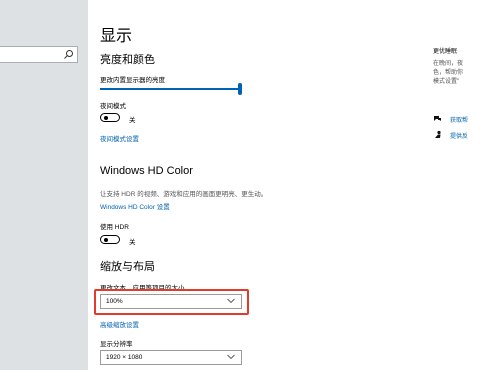 The width and height of the screenshot is (495, 370). I want to click on use-hdr-label: 使用 HDR, so click(114, 227).